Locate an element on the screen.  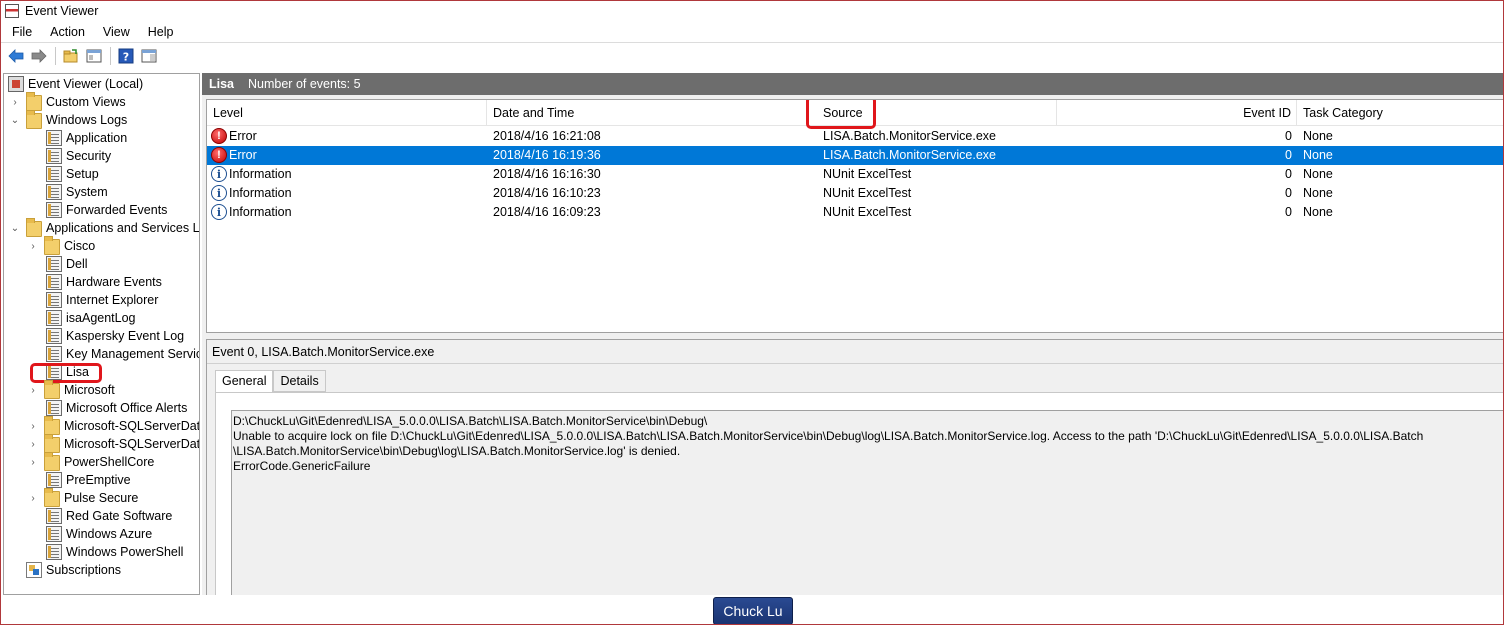
help-icon: ? is located at coordinates (126, 56).